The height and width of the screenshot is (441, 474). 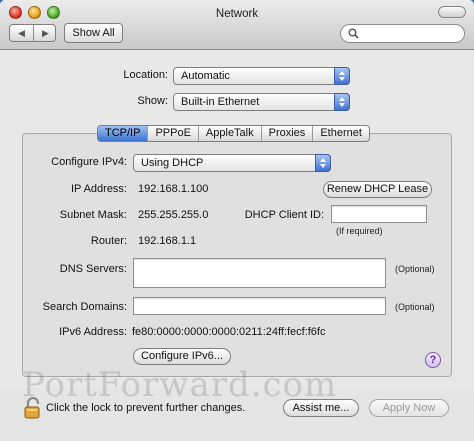 I want to click on search-icon, so click(x=353, y=33).